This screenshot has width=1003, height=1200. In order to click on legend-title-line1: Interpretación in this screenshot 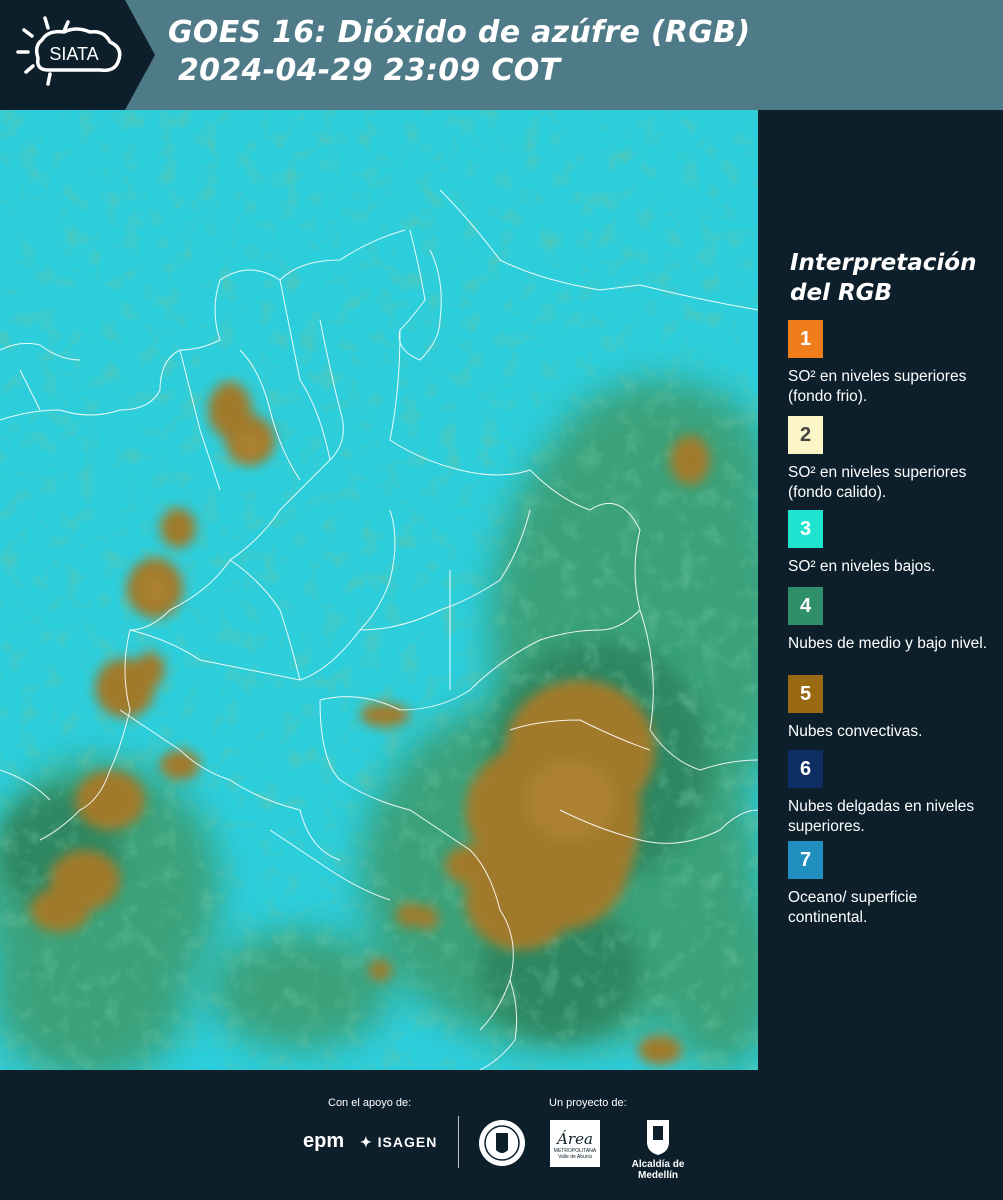, I will do `click(883, 263)`.